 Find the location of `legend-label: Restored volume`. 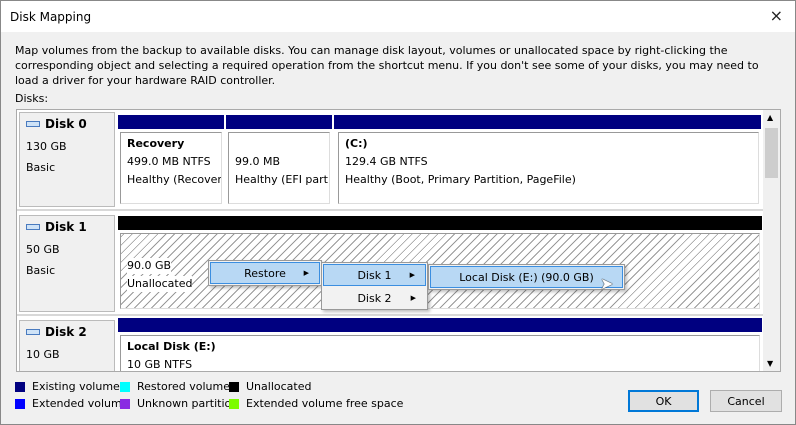

legend-label: Restored volume is located at coordinates (183, 386).